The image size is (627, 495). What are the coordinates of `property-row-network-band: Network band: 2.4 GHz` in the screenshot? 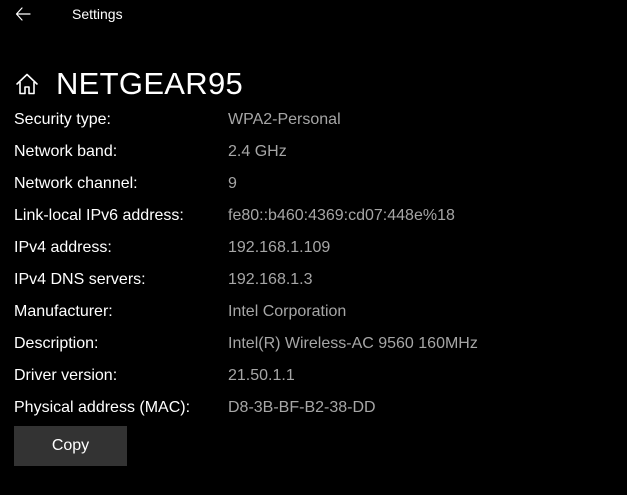 It's located at (314, 152).